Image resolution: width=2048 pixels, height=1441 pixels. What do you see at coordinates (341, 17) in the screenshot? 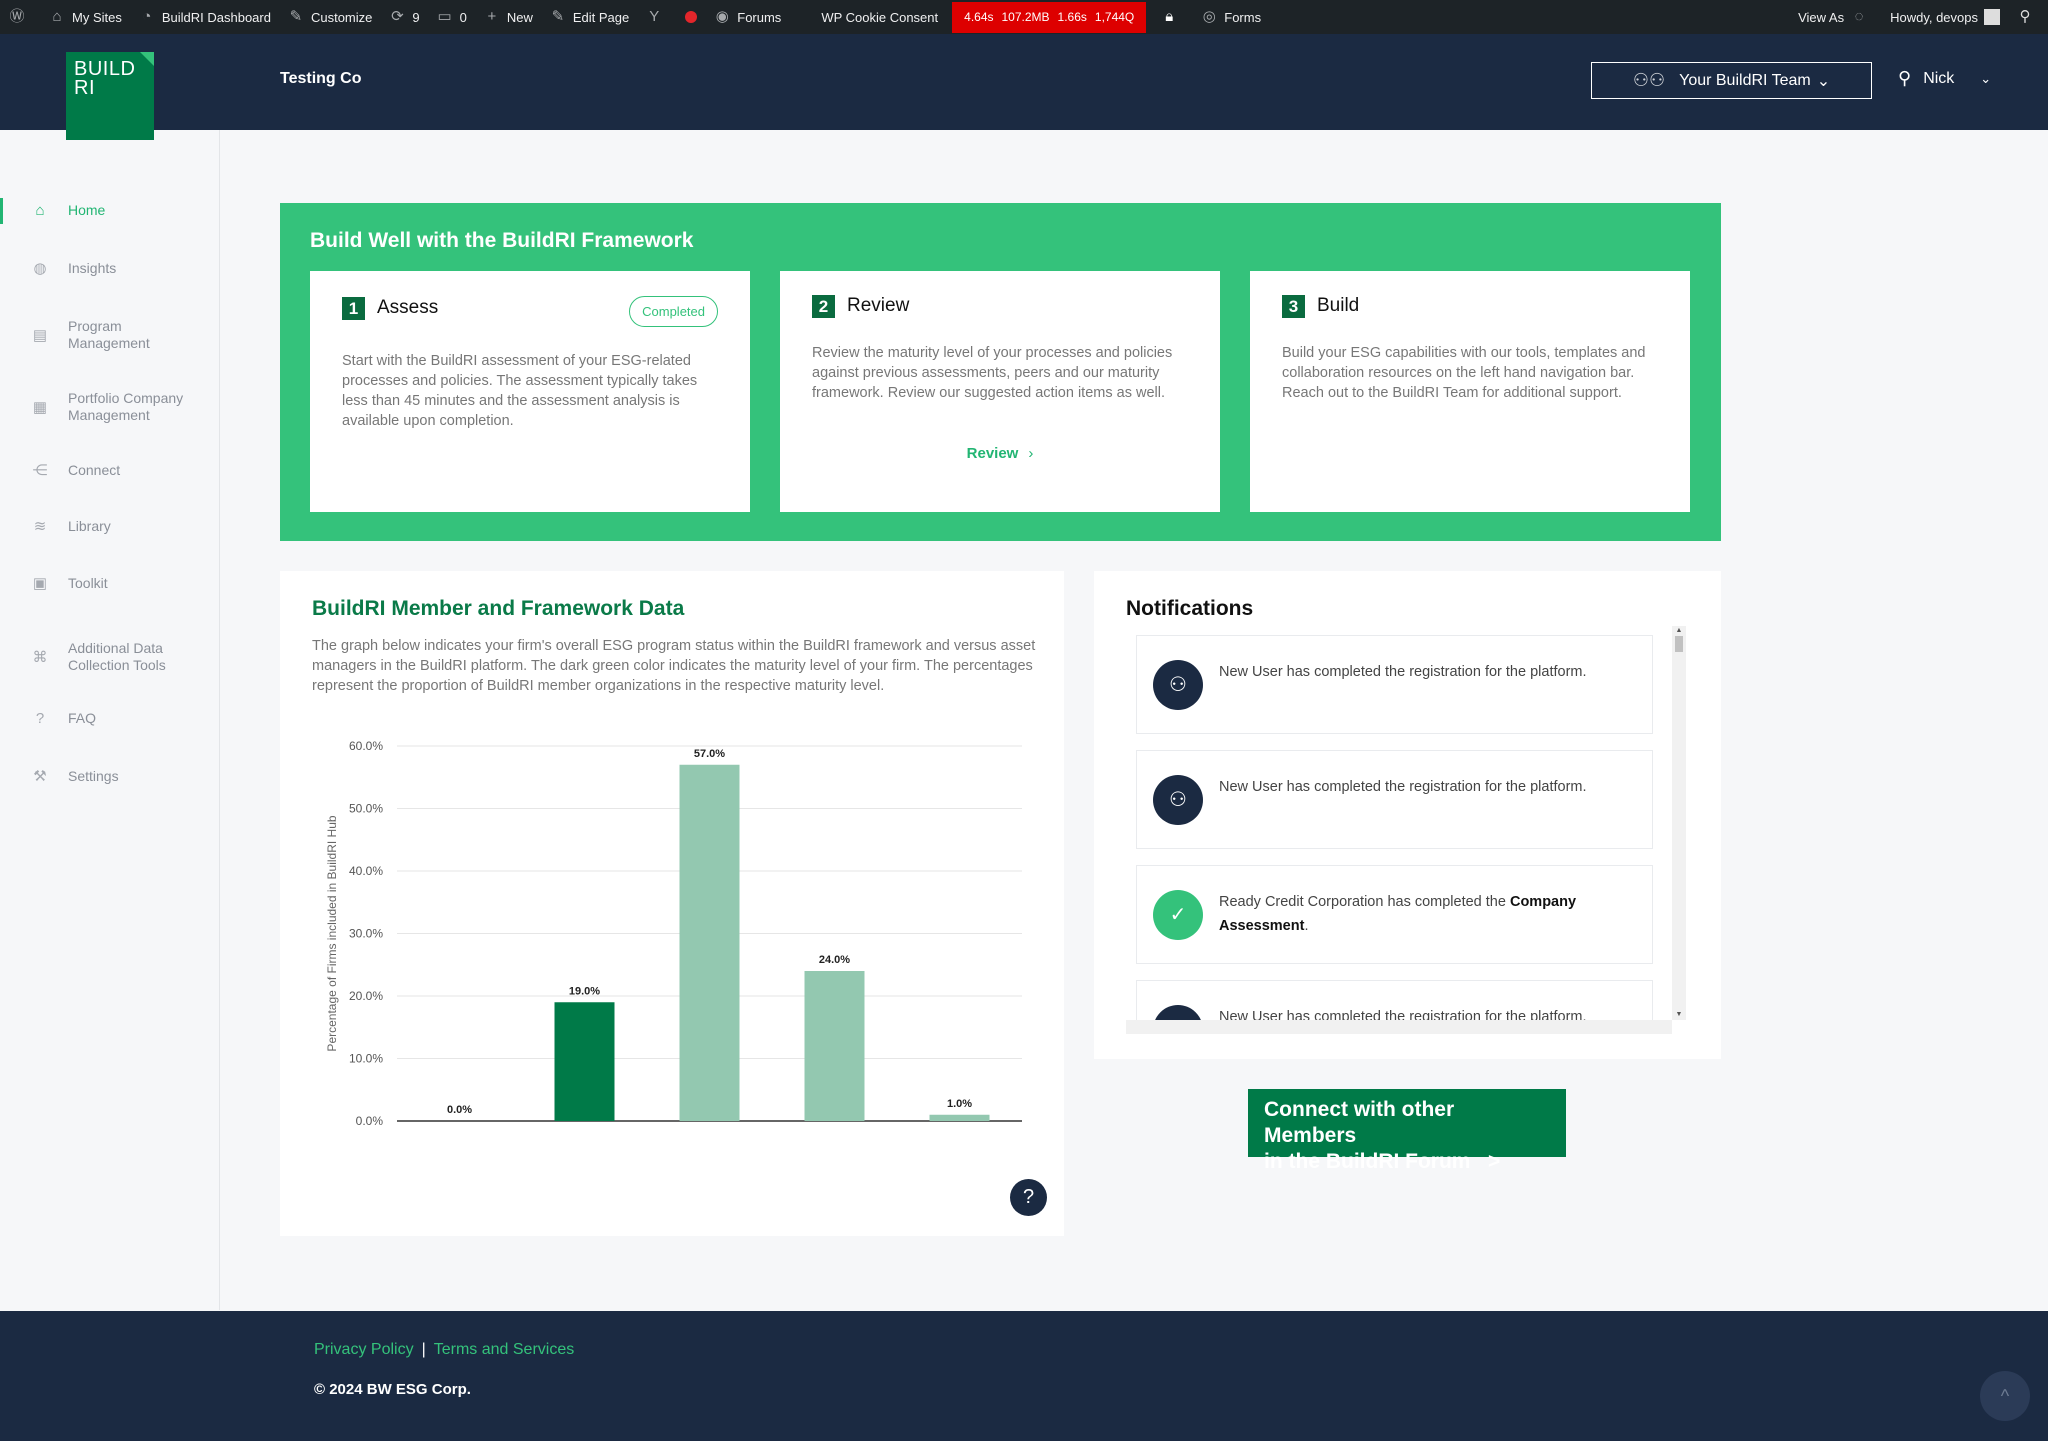
I see `admin-bar-label: Customize` at bounding box center [341, 17].